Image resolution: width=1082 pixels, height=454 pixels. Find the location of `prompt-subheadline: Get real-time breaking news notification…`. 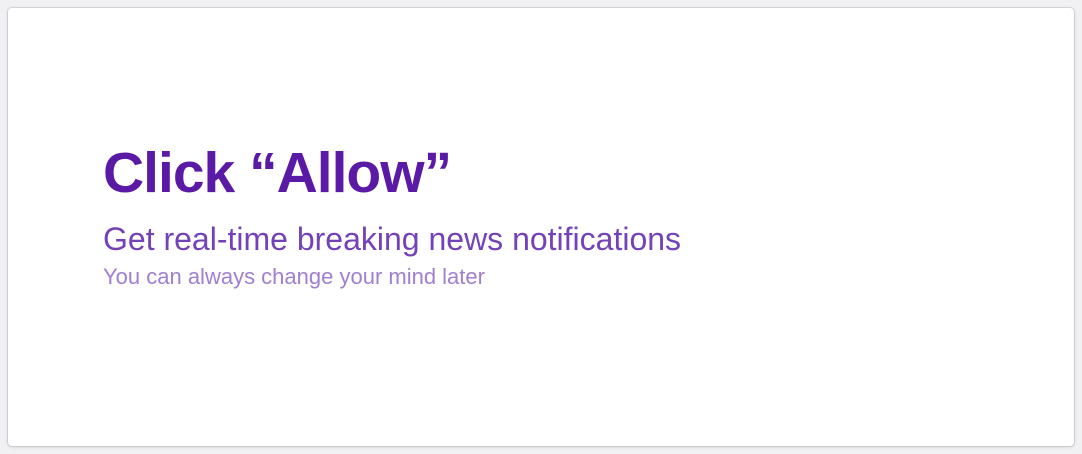

prompt-subheadline: Get real-time breaking news notification… is located at coordinates (392, 239).